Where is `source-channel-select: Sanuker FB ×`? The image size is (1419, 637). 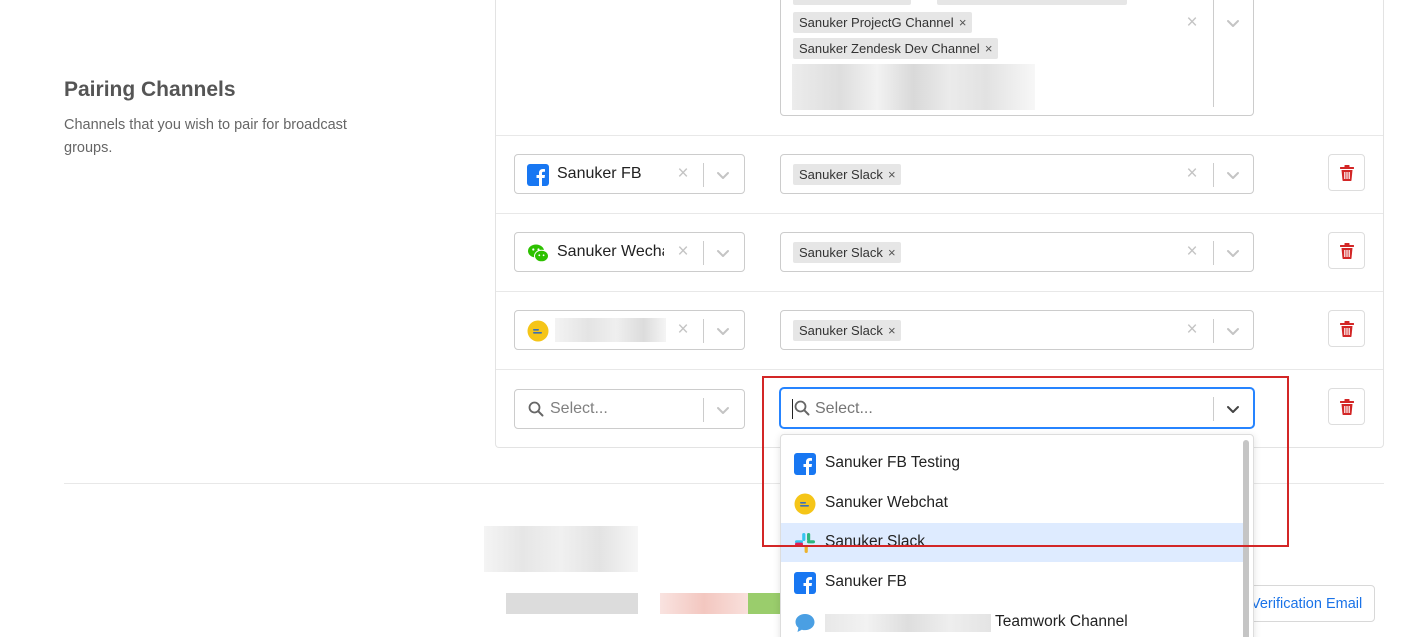 source-channel-select: Sanuker FB × is located at coordinates (629, 174).